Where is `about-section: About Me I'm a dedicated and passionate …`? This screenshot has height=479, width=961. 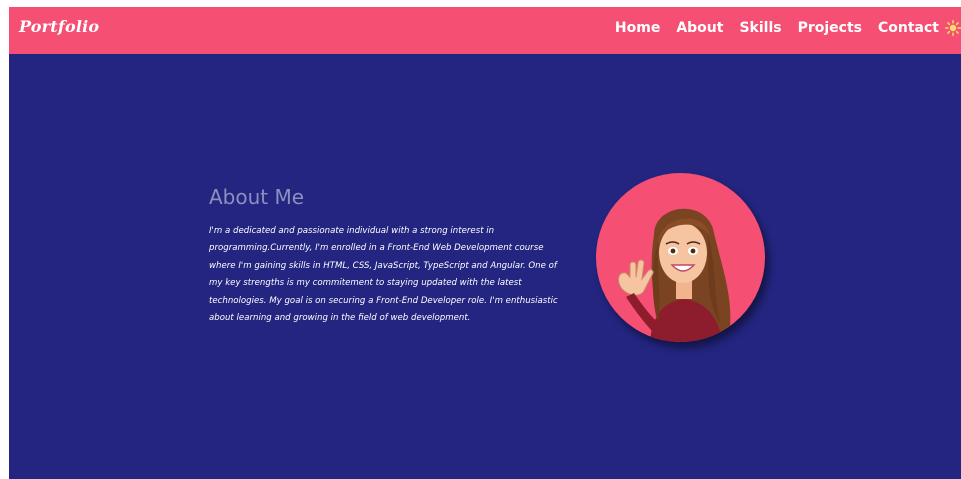
about-section: About Me I'm a dedicated and passionate … is located at coordinates (384, 256).